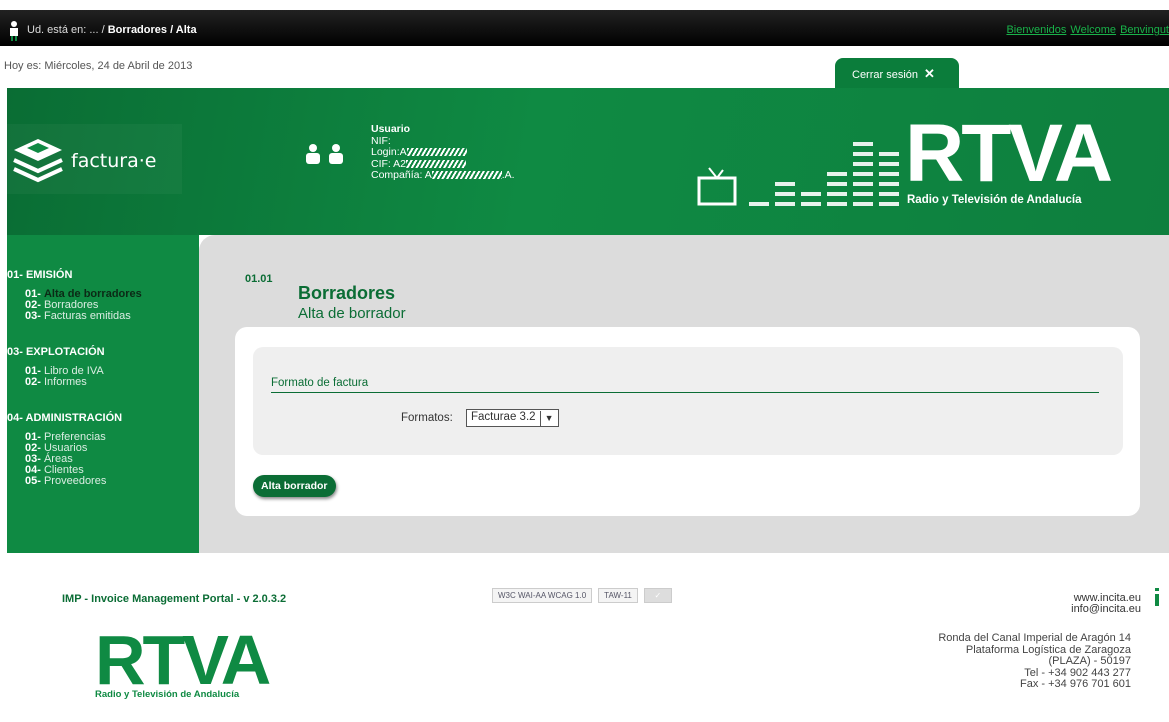  What do you see at coordinates (1075, 684) in the screenshot?
I see `address-fax: Fax - +34 976 701 601` at bounding box center [1075, 684].